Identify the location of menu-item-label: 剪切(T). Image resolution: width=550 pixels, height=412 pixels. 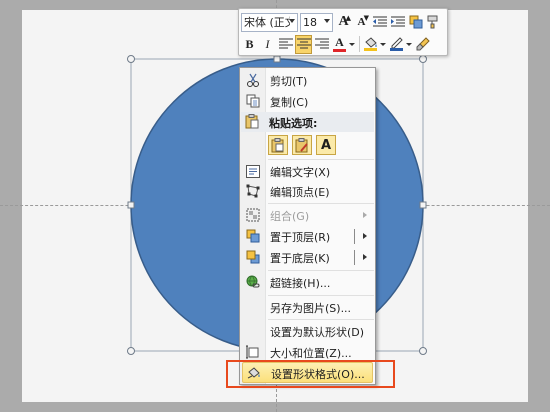
(289, 81).